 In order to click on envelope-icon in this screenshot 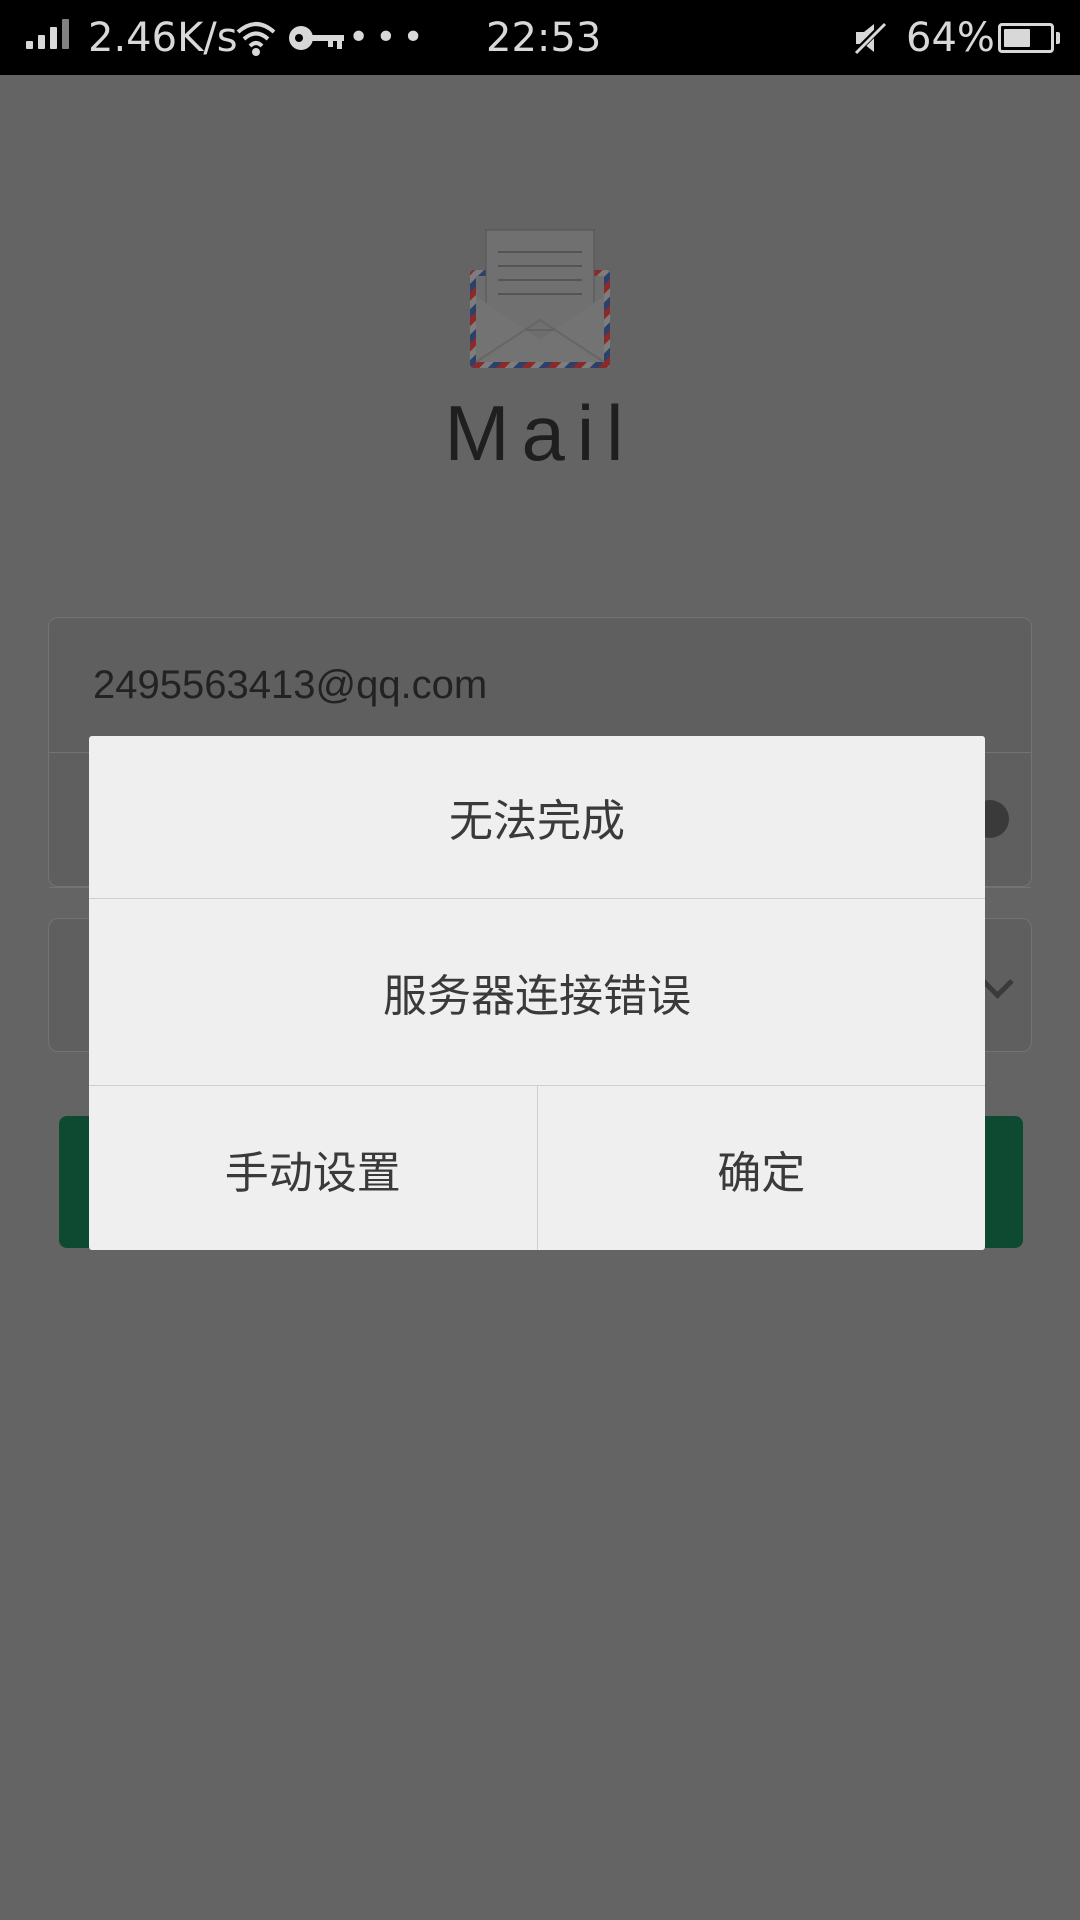, I will do `click(540, 297)`.